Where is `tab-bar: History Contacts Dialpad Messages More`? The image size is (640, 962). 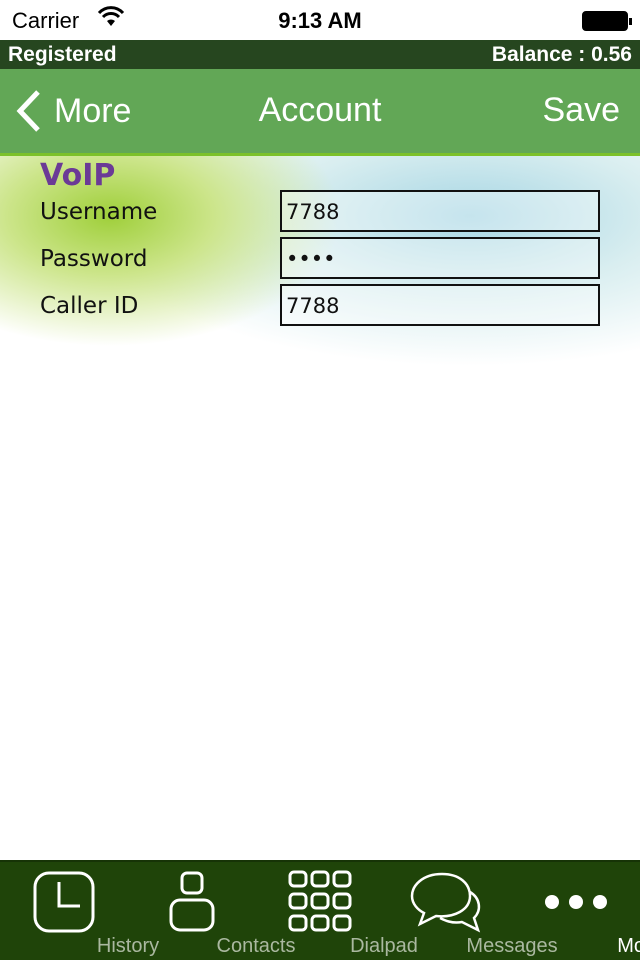
tab-bar: History Contacts Dialpad Messages More is located at coordinates (320, 910).